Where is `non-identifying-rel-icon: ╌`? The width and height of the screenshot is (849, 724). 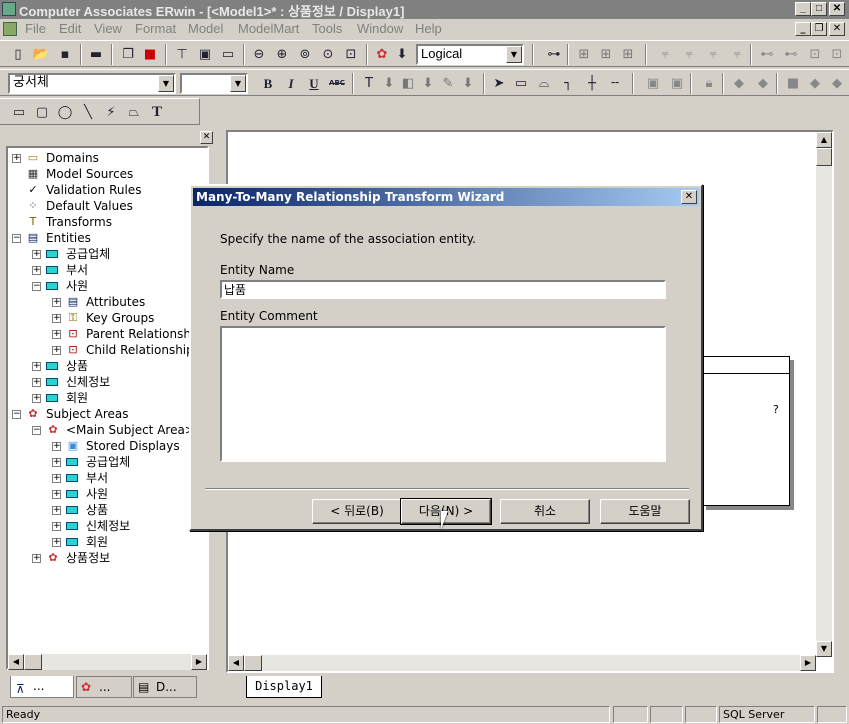
non-identifying-rel-icon: ╌ is located at coordinates (615, 83).